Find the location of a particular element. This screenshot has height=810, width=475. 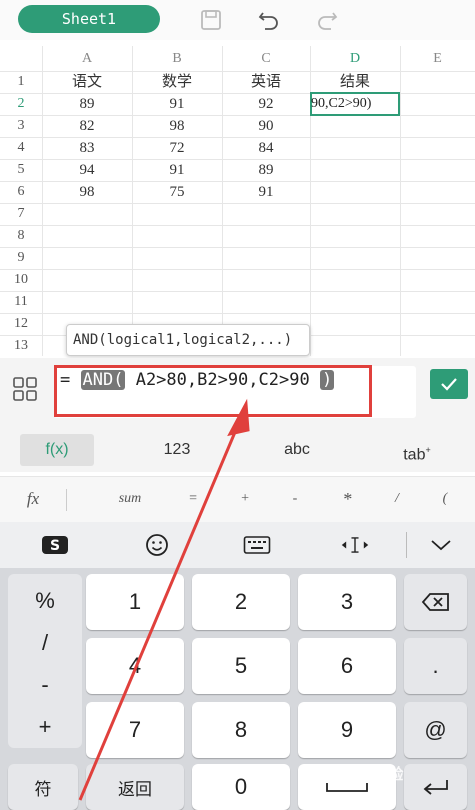

cell-a5: 94 is located at coordinates (87, 170).